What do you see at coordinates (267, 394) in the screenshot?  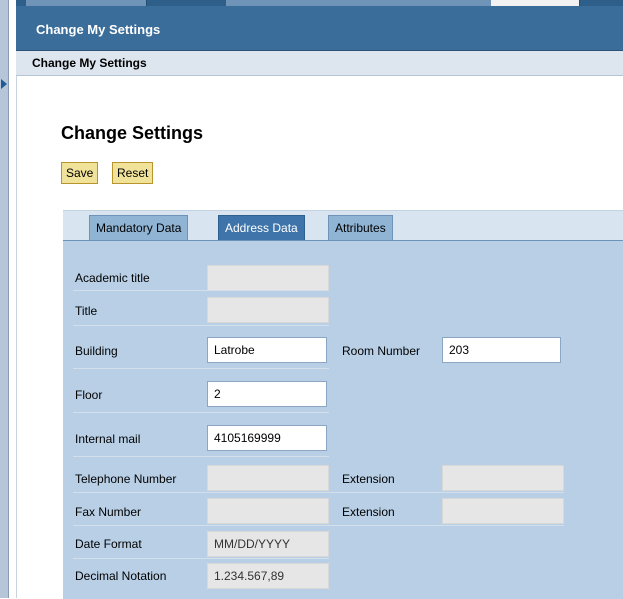 I see `floor-input: 2` at bounding box center [267, 394].